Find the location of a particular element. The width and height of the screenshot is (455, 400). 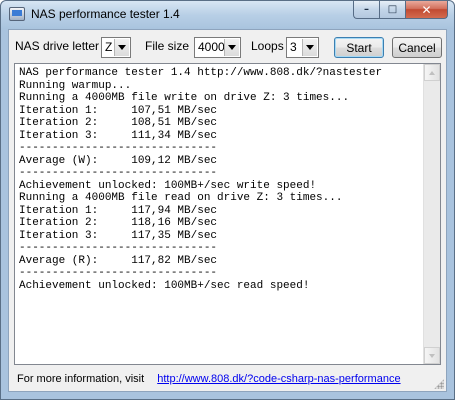

log-line: Iteration 2: 118,16 MB/sec is located at coordinates (118, 223).